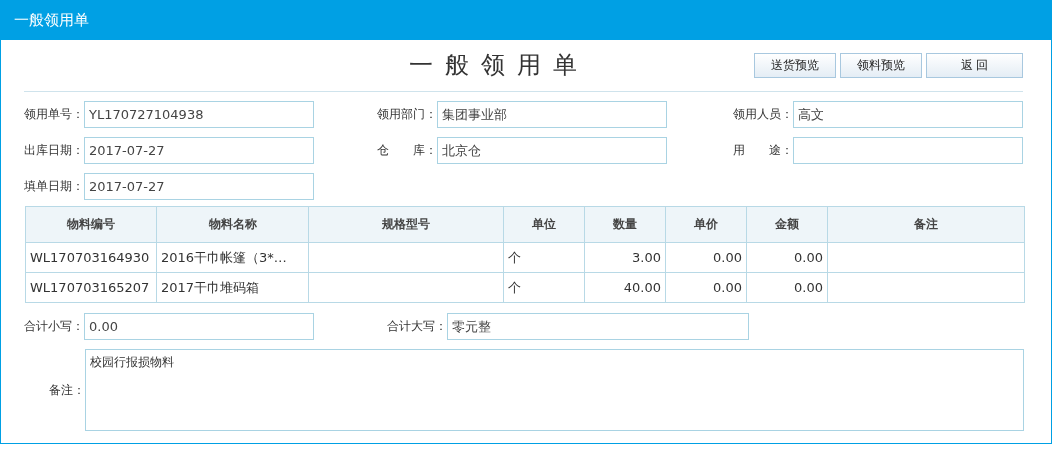 The image size is (1052, 451). What do you see at coordinates (552, 114) in the screenshot?
I see `input-field: 集团事业部` at bounding box center [552, 114].